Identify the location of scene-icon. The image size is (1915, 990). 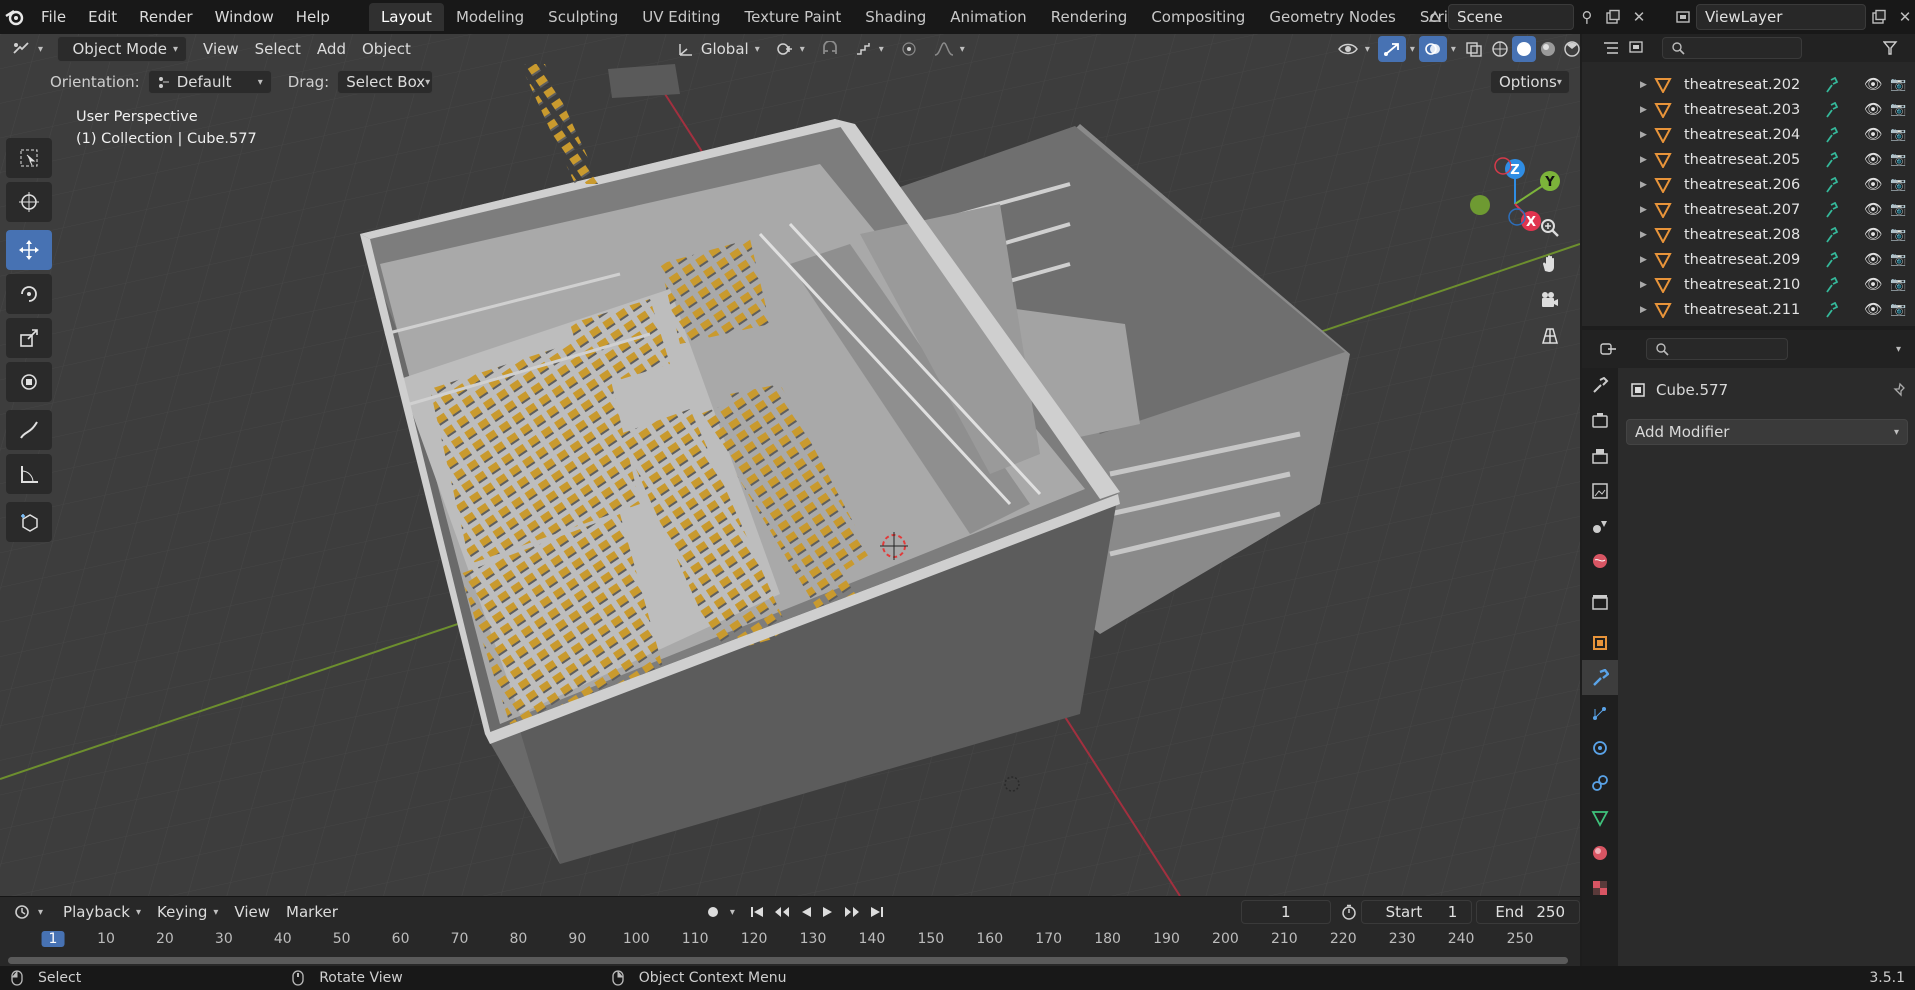
(1435, 17).